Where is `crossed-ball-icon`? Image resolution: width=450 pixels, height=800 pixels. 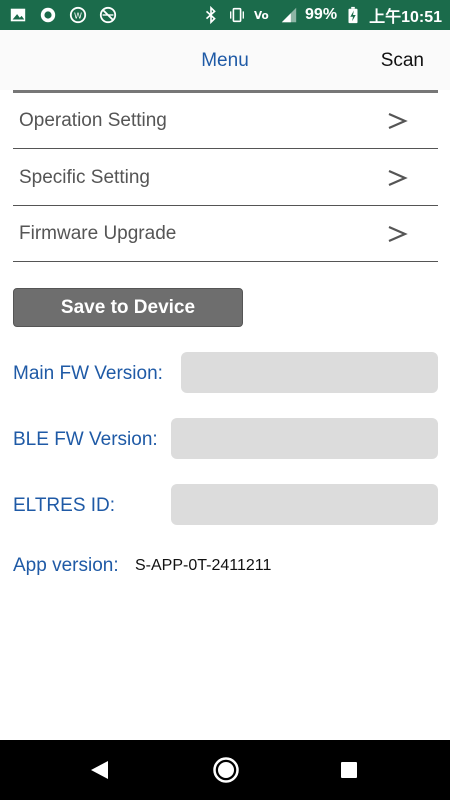
crossed-ball-icon is located at coordinates (108, 15).